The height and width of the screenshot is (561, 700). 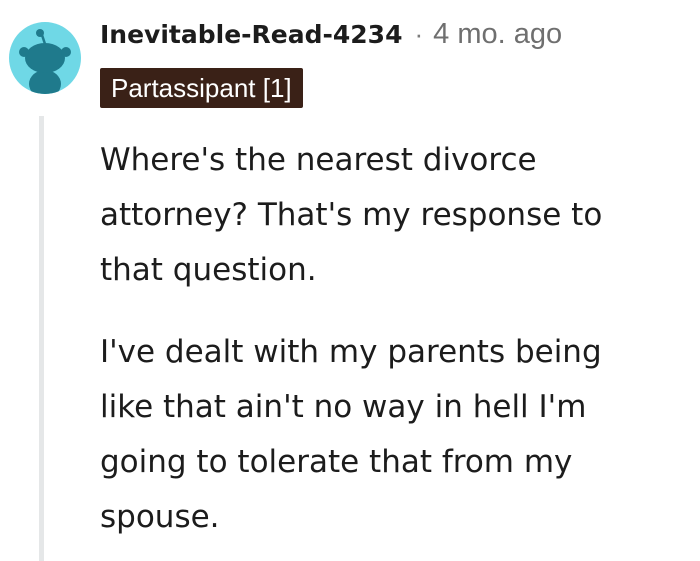 What do you see at coordinates (201, 88) in the screenshot?
I see `user-flair-badge: Partassipant [1]` at bounding box center [201, 88].